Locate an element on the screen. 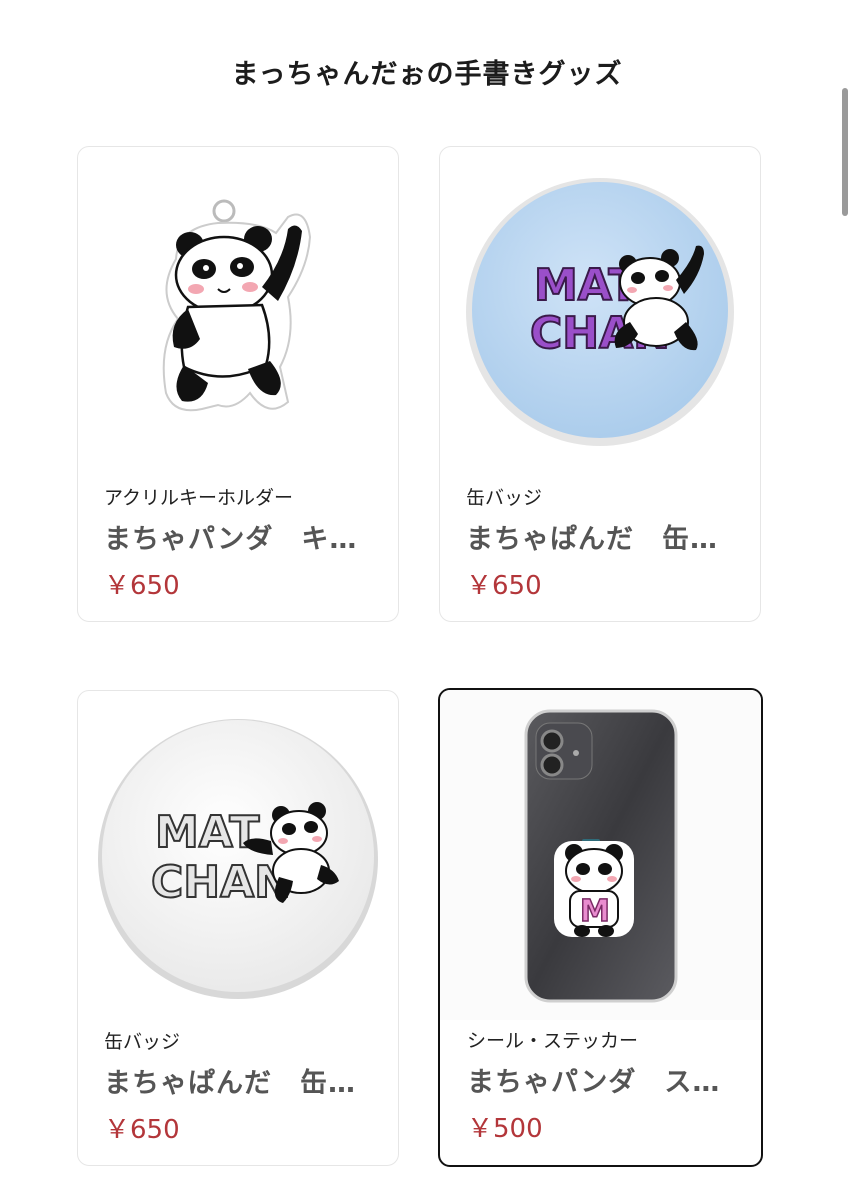 The image size is (854, 1200). panda-keychain-image is located at coordinates (238, 312).